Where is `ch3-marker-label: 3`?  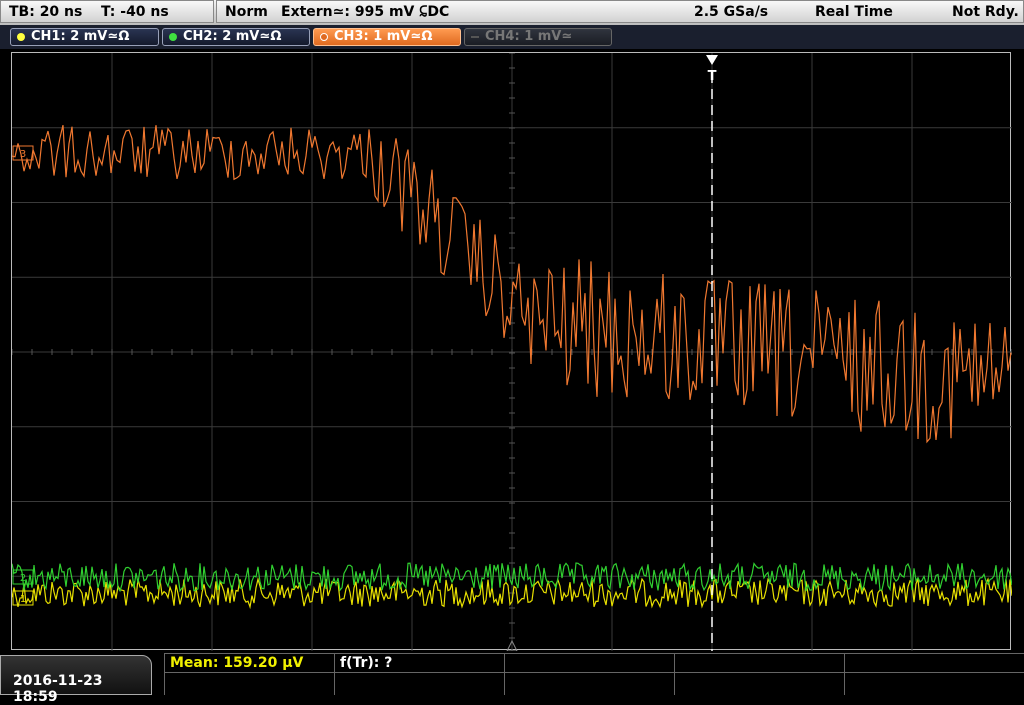
ch3-marker-label: 3 is located at coordinates (23, 154).